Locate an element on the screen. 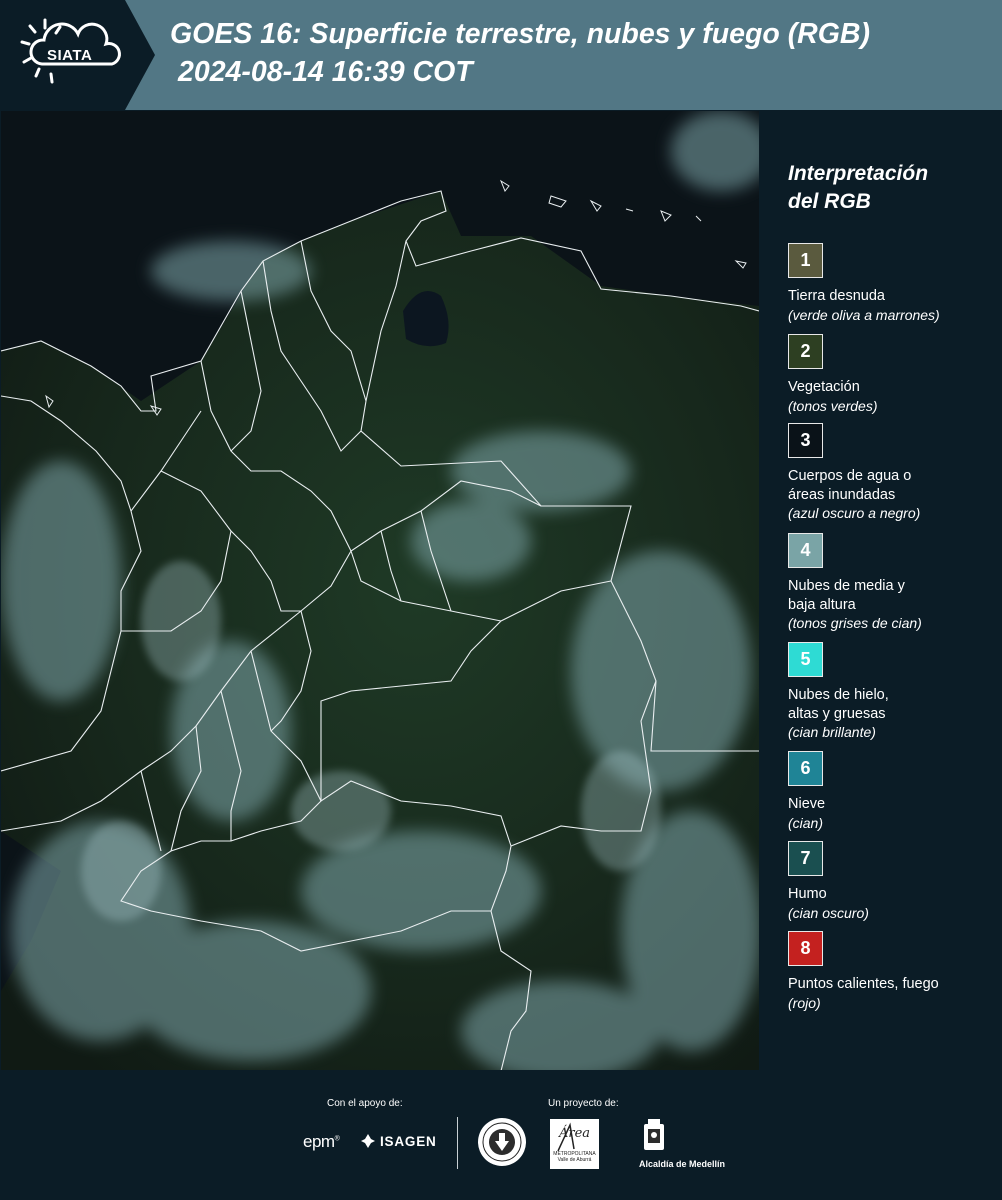 This screenshot has width=1002, height=1200. area-logo-subtext: METROPOLITANA Valle de Aburrá is located at coordinates (574, 1157).